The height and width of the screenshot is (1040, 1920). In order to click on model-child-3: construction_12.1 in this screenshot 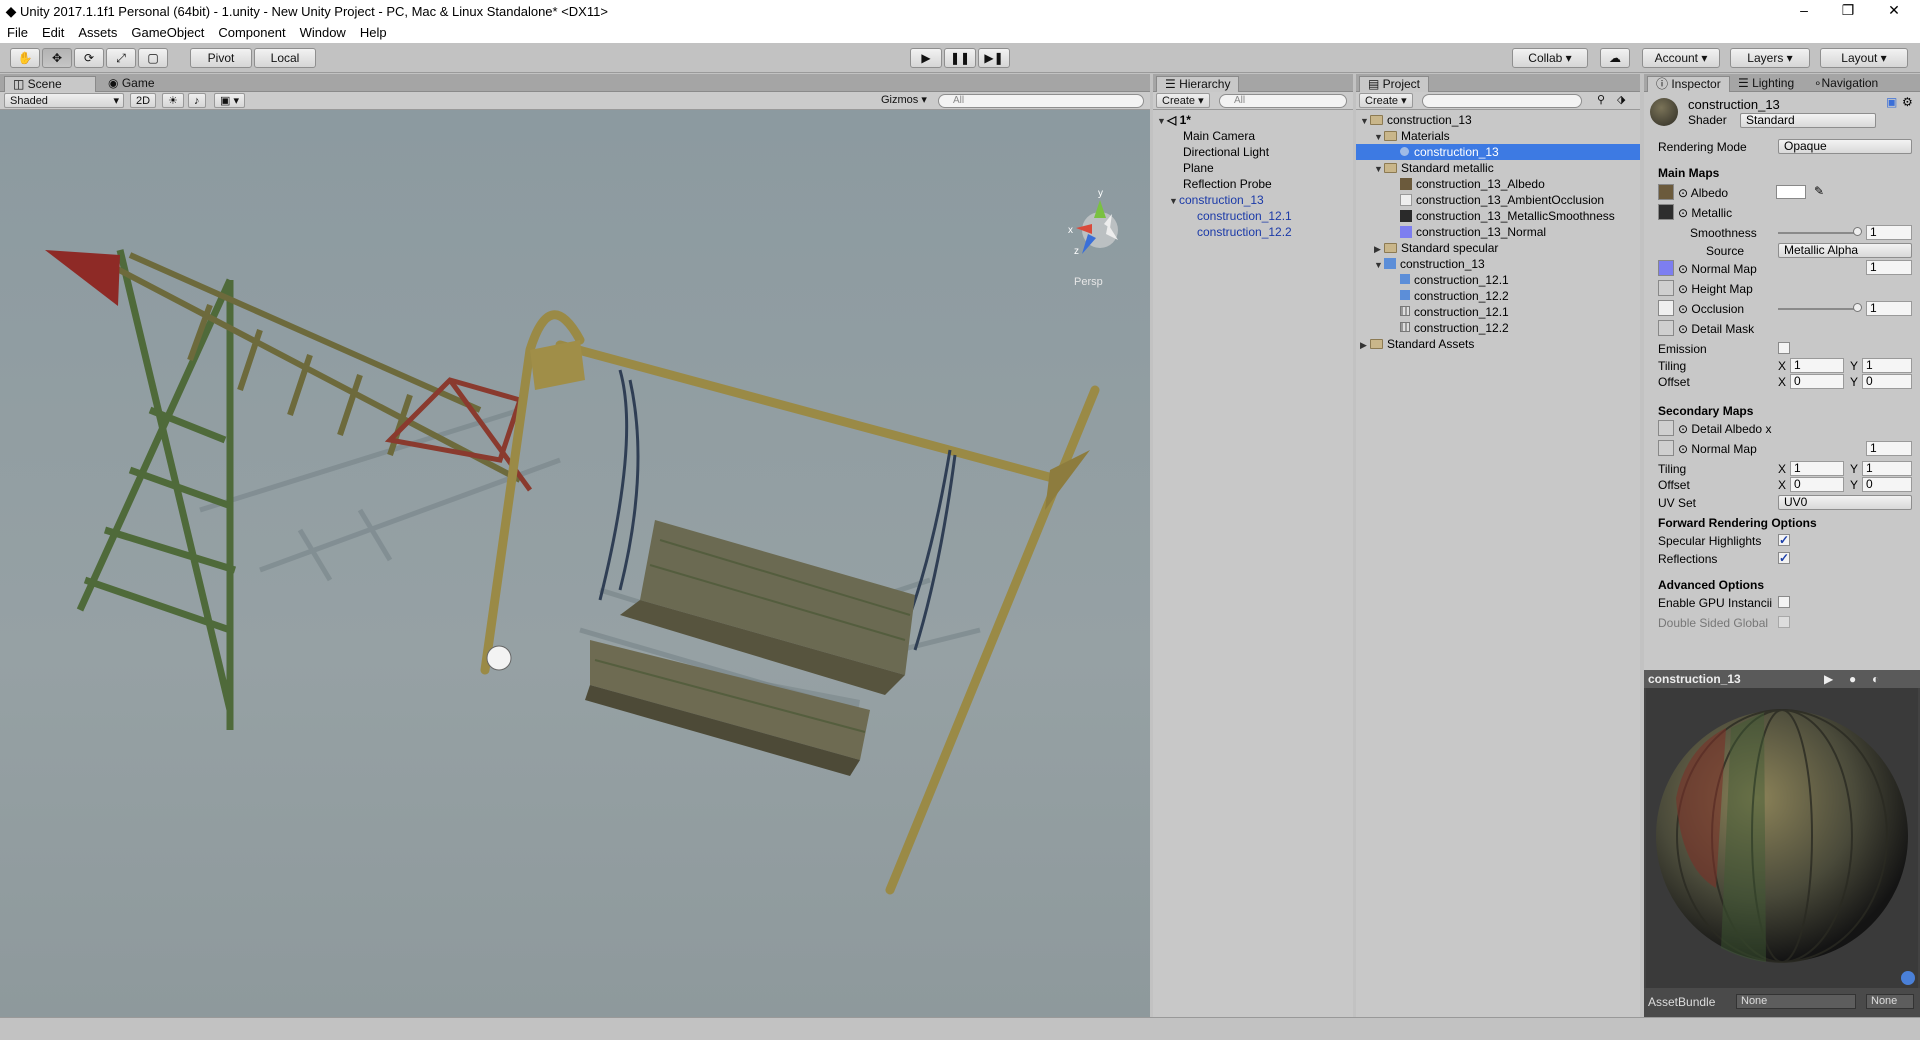, I will do `click(1454, 312)`.